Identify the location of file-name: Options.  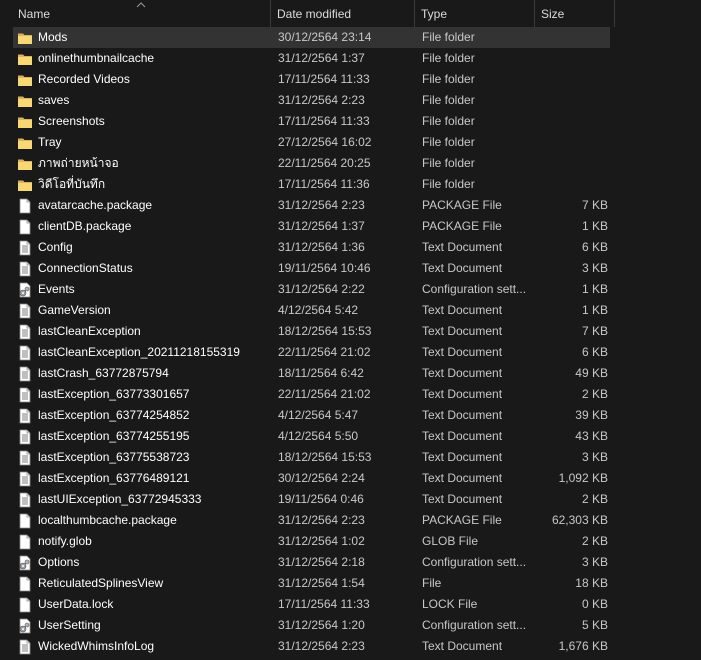
(59, 562).